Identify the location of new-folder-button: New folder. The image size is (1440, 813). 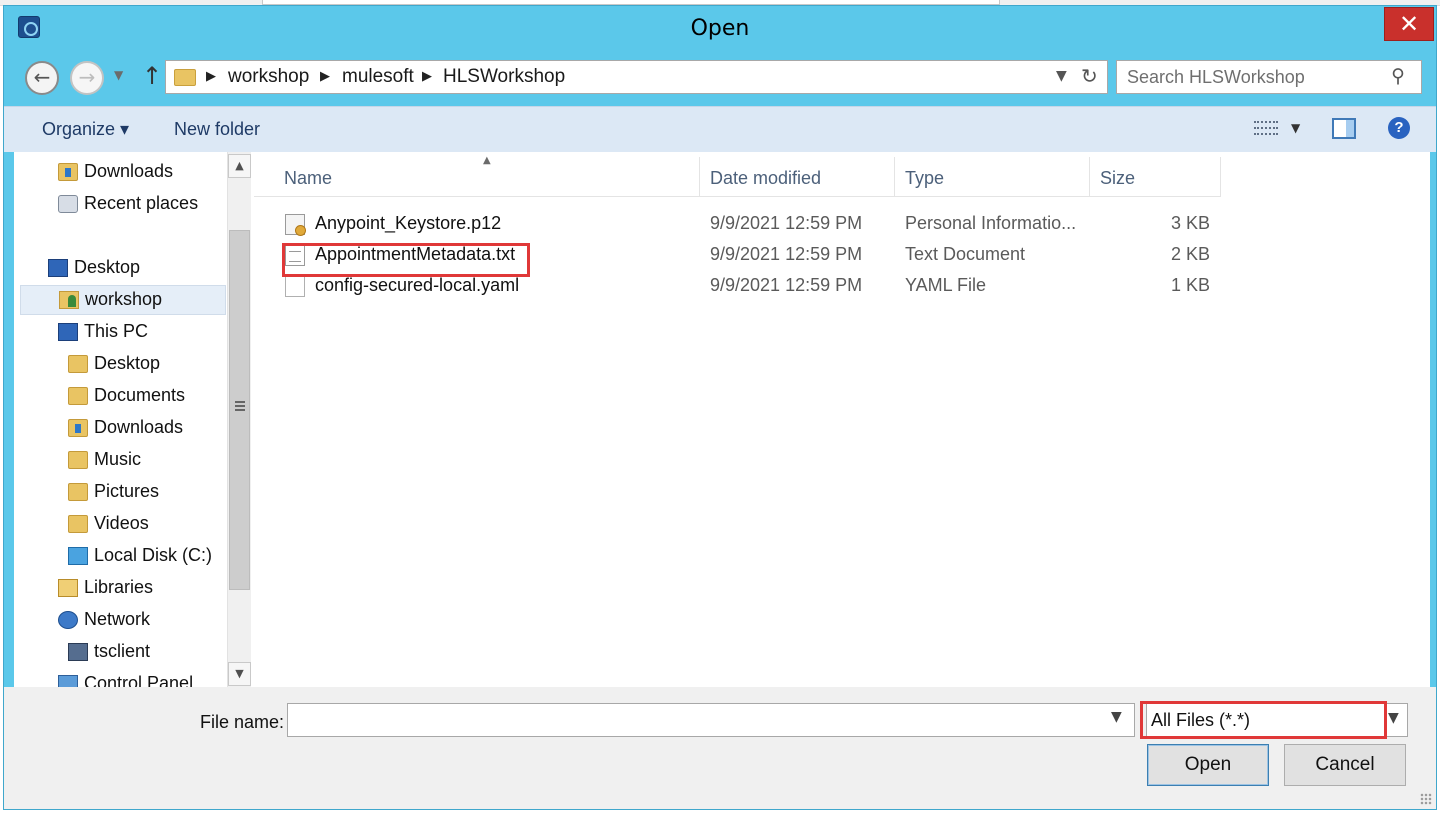
(217, 129).